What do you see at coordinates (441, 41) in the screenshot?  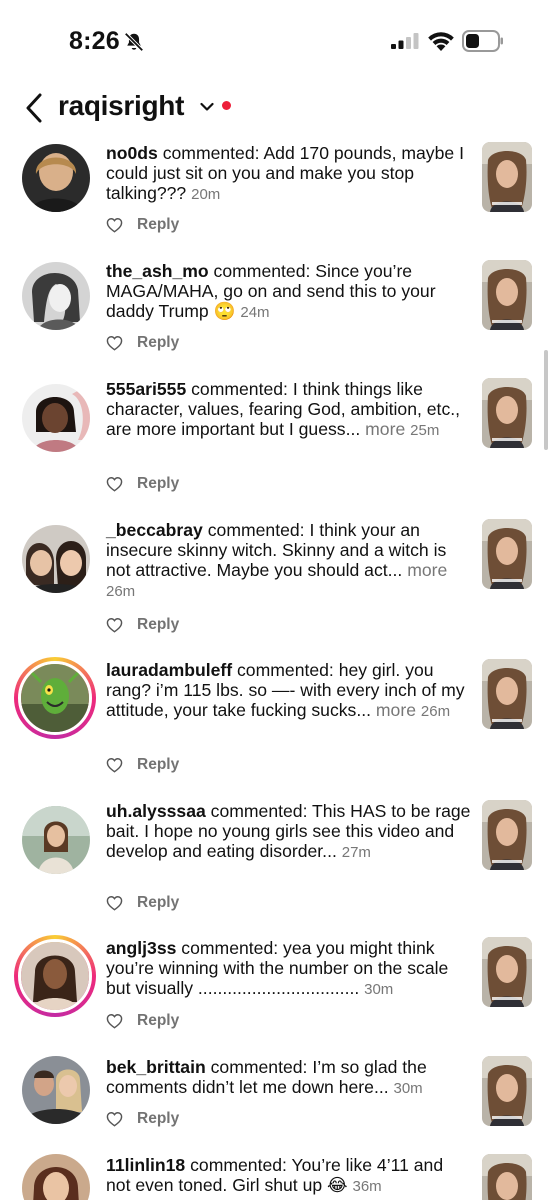 I see `wifi-icon` at bounding box center [441, 41].